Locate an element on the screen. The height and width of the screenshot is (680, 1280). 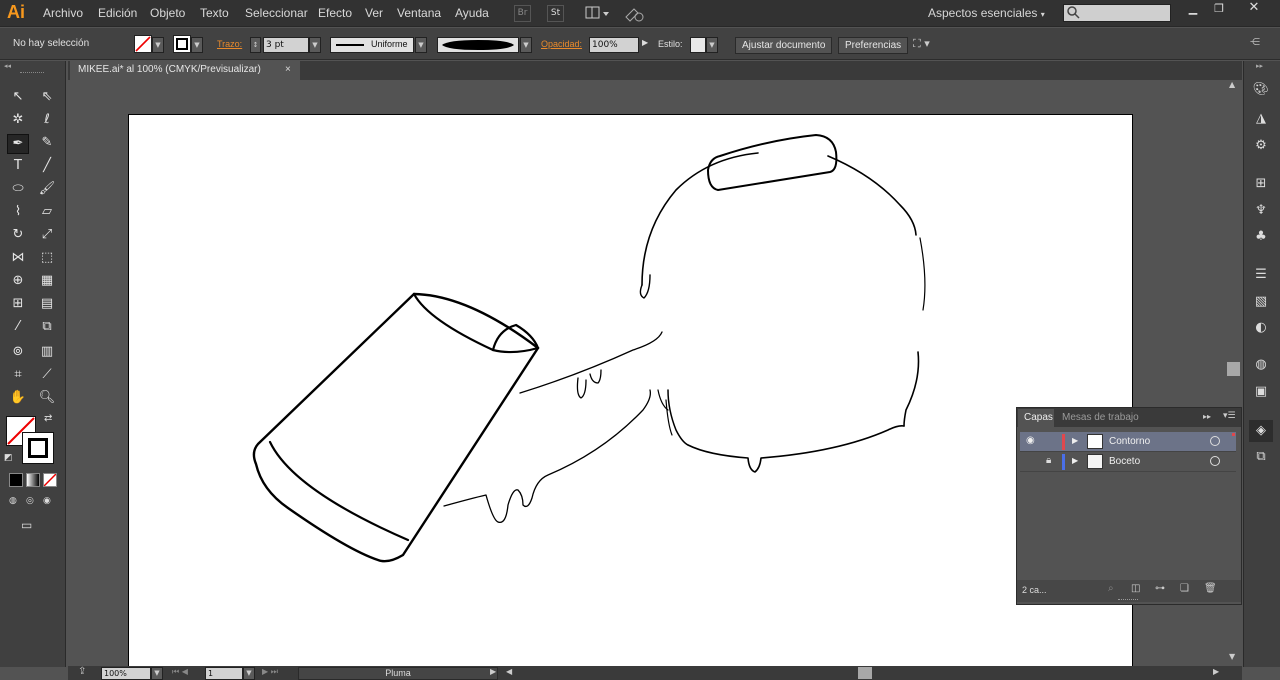
blend-tool-icon: ⧉ is located at coordinates (47, 327).